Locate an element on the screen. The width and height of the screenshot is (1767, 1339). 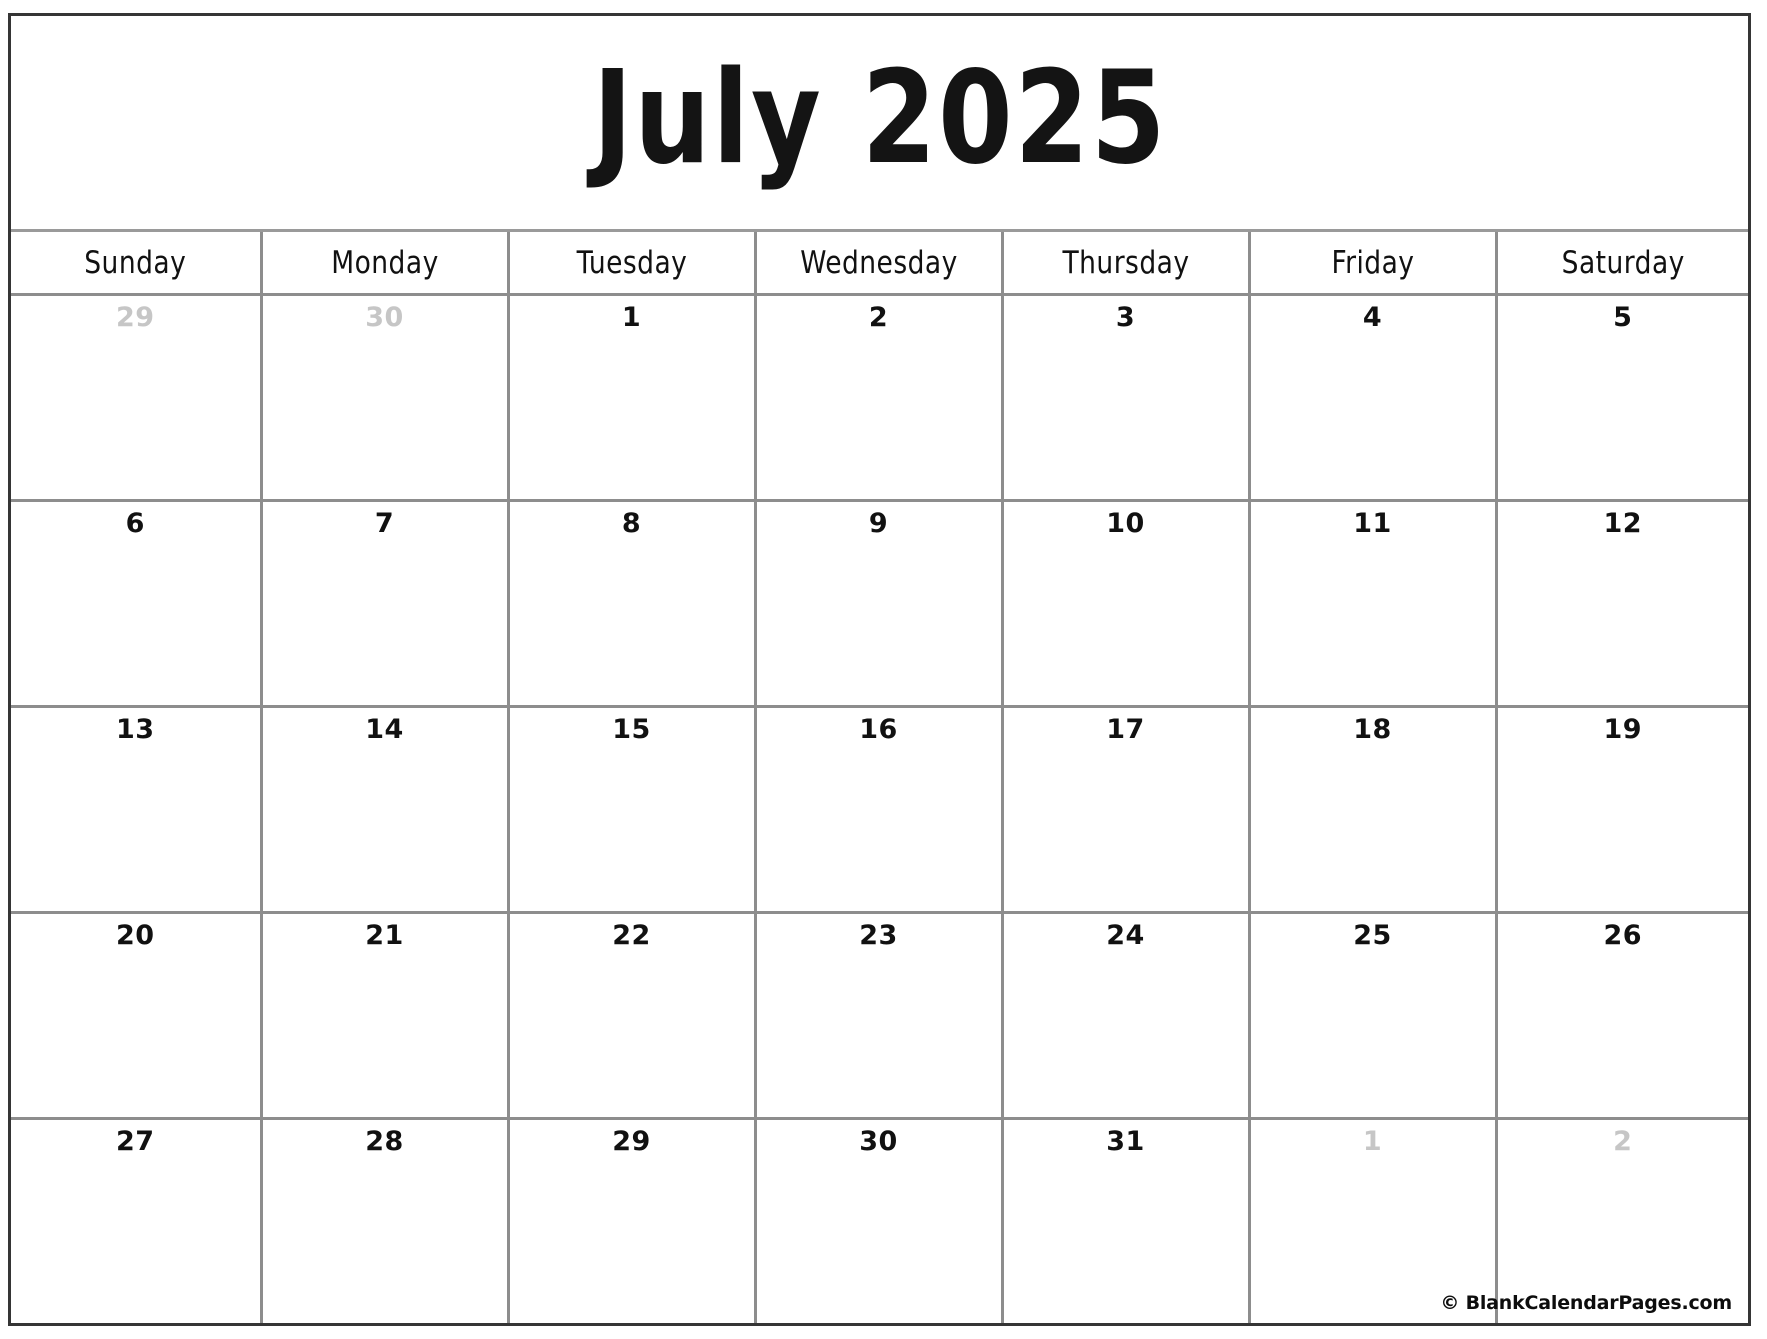
day-cell: 24 is located at coordinates (1127, 1015).